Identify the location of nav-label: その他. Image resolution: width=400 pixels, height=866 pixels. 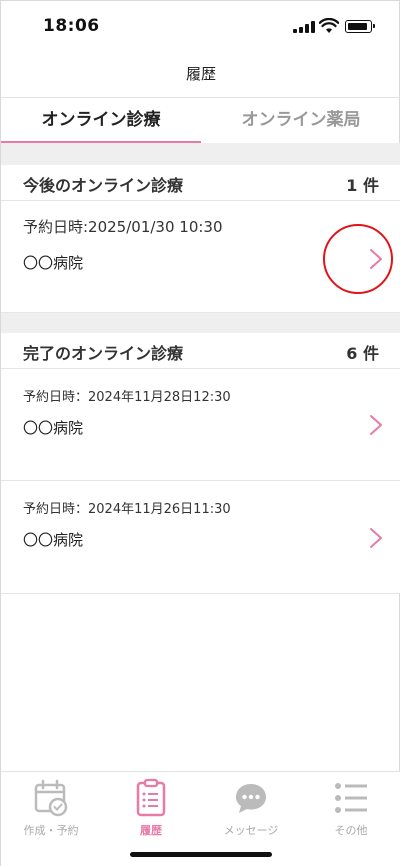
(351, 830).